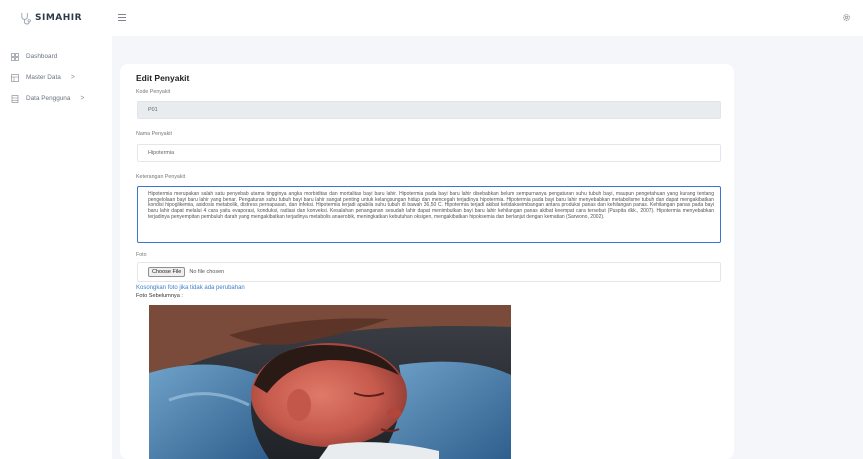  I want to click on gear-icon, so click(846, 17).